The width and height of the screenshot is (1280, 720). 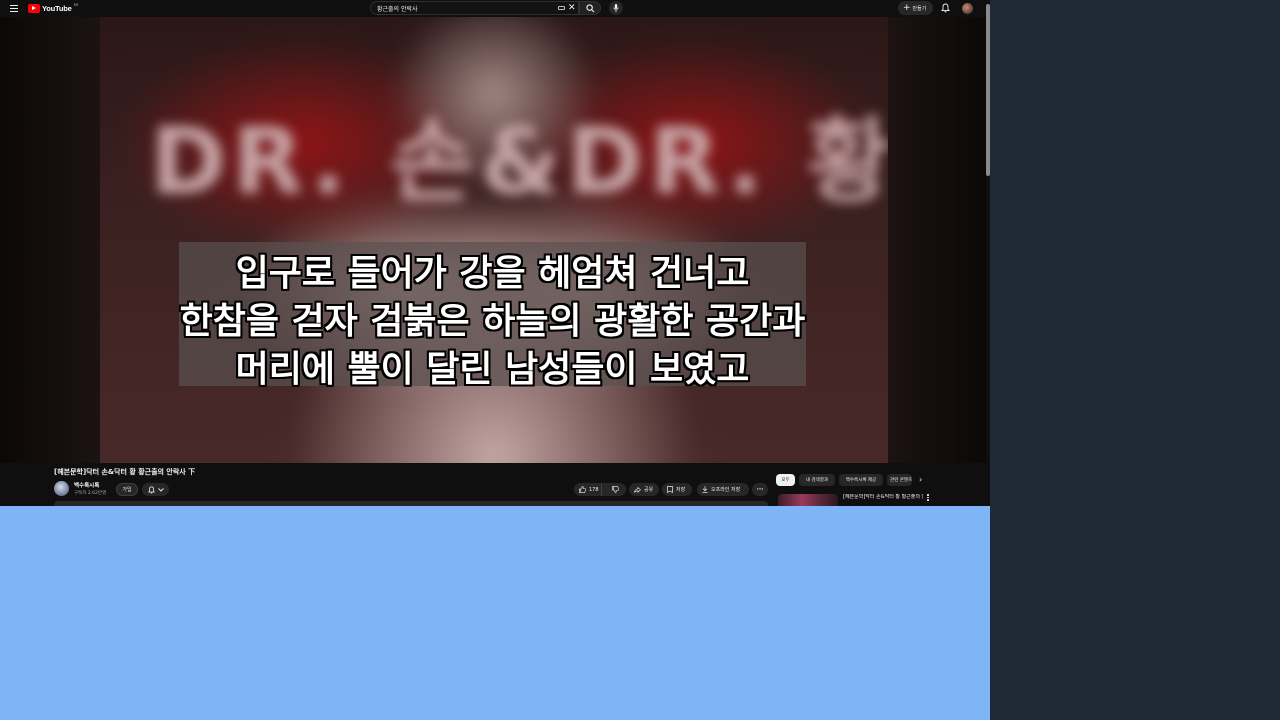 What do you see at coordinates (14, 8) in the screenshot?
I see `menu-icon` at bounding box center [14, 8].